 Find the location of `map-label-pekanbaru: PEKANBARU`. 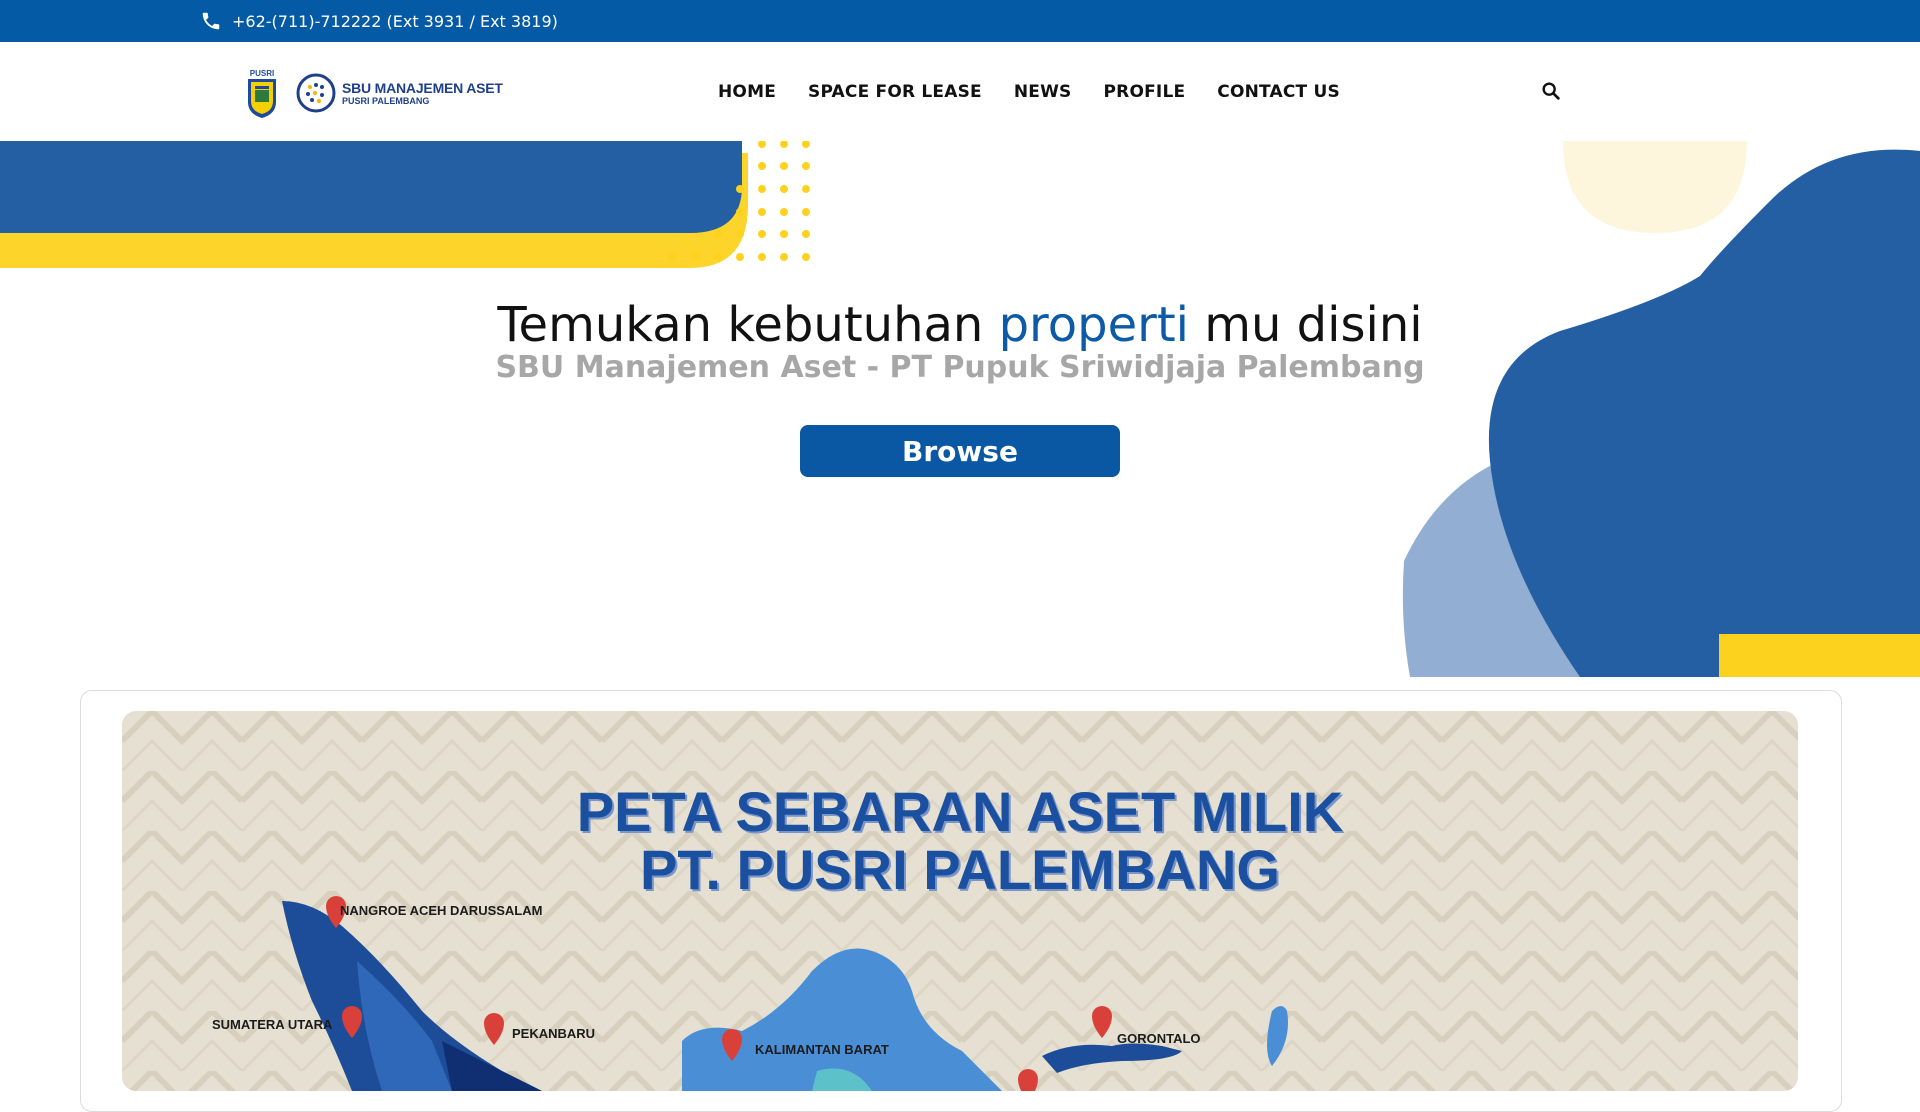

map-label-pekanbaru: PEKANBARU is located at coordinates (554, 1033).